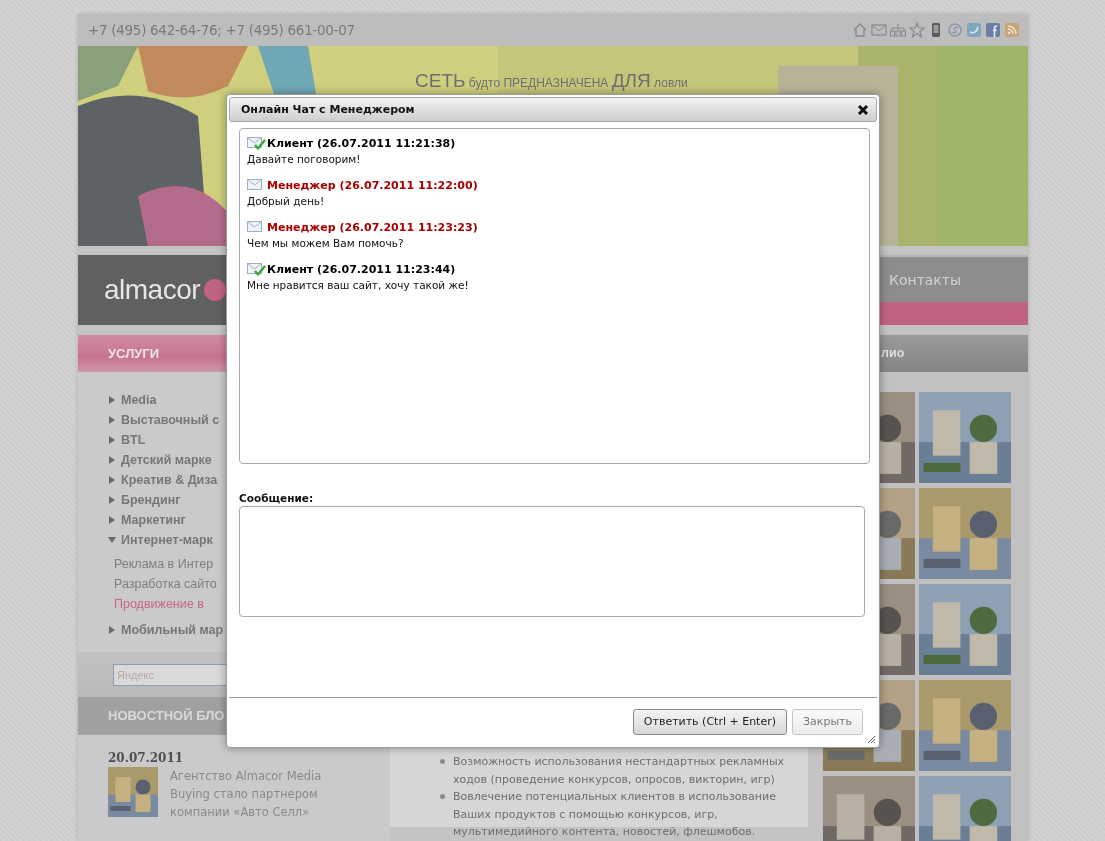 This screenshot has width=1105, height=841. I want to click on tagline-text: СЕТЬ, so click(440, 80).